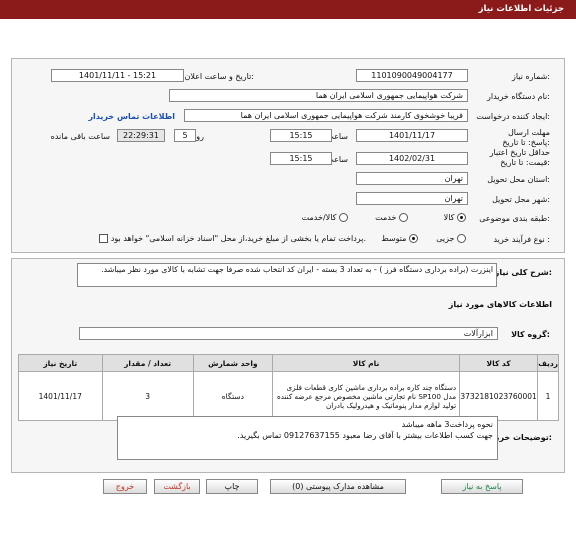 This screenshot has height=557, width=576. I want to click on need-number-label: شماره نیاز:, so click(530, 76).